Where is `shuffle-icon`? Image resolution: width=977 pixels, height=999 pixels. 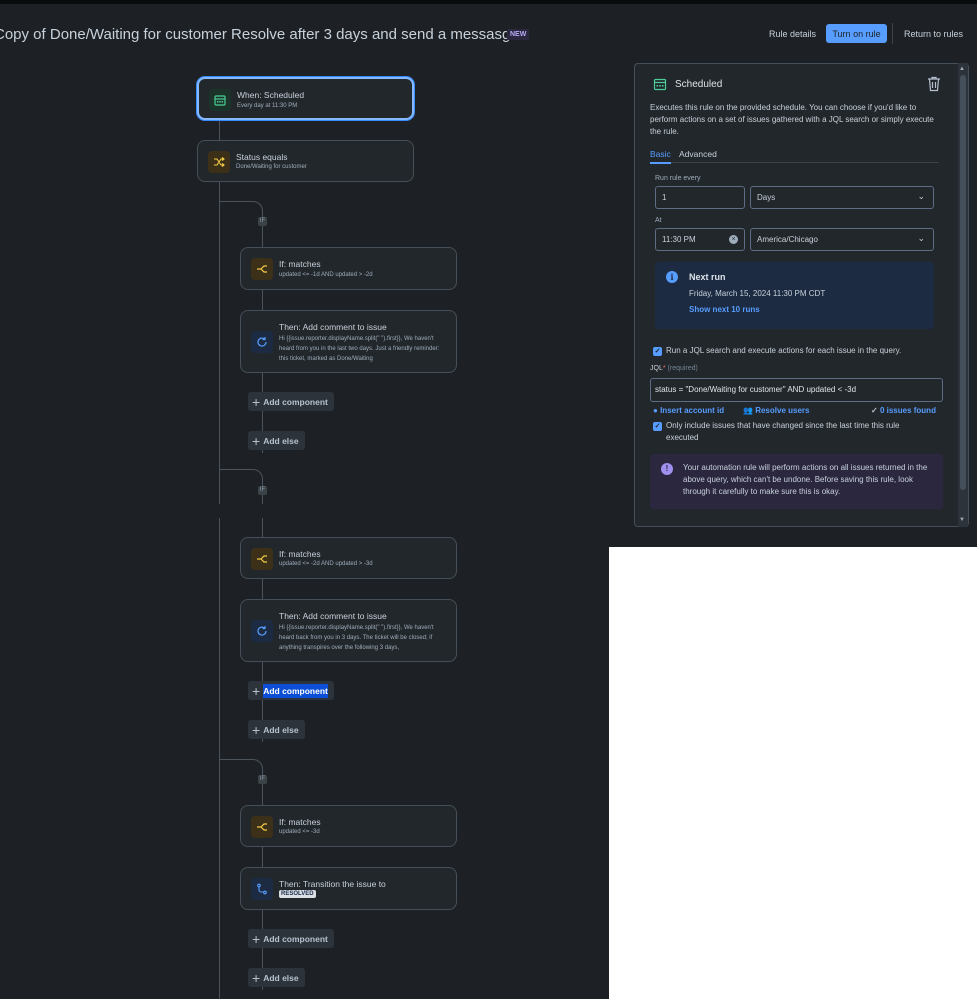
shuffle-icon is located at coordinates (219, 162).